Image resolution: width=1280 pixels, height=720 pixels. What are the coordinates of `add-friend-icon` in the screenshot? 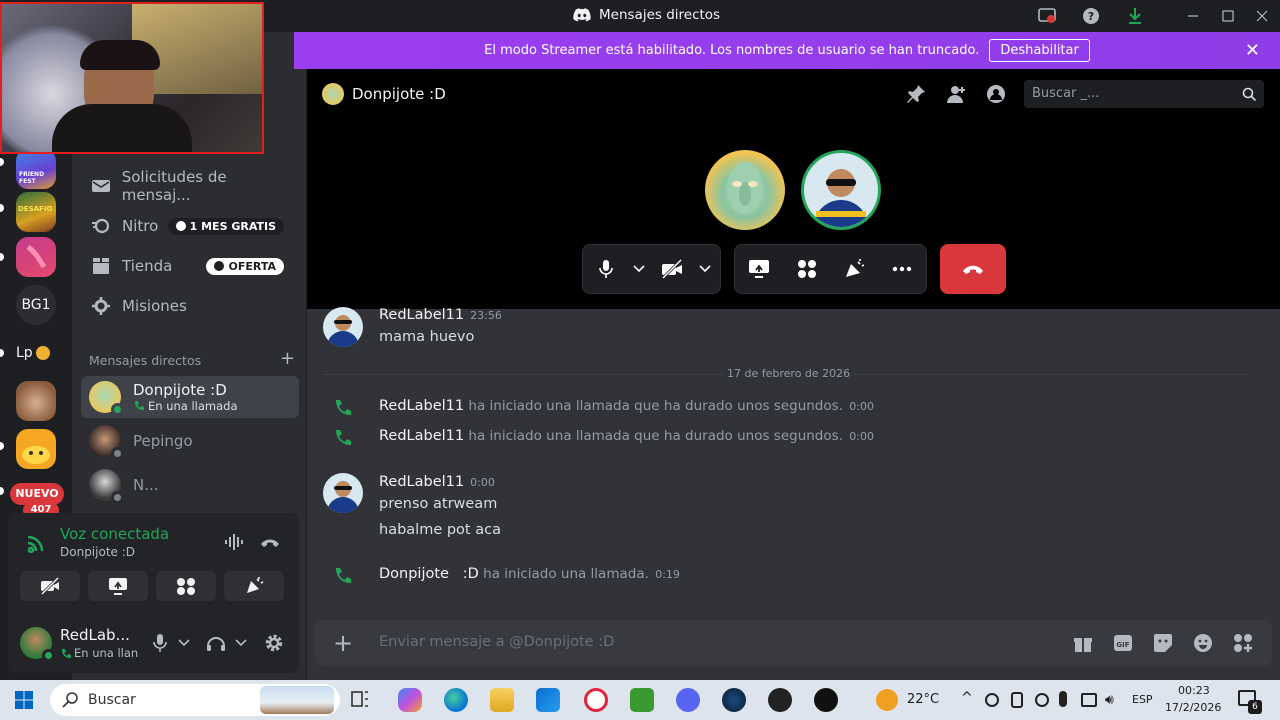 It's located at (956, 94).